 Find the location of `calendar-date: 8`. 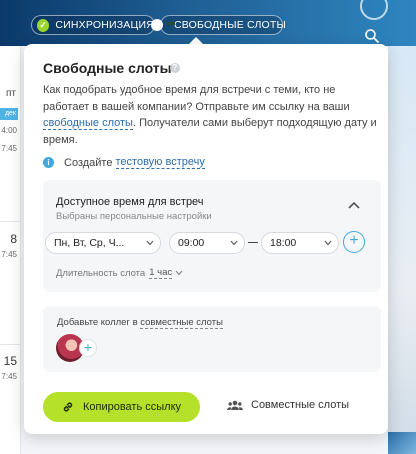

calendar-date: 8 is located at coordinates (13, 239).